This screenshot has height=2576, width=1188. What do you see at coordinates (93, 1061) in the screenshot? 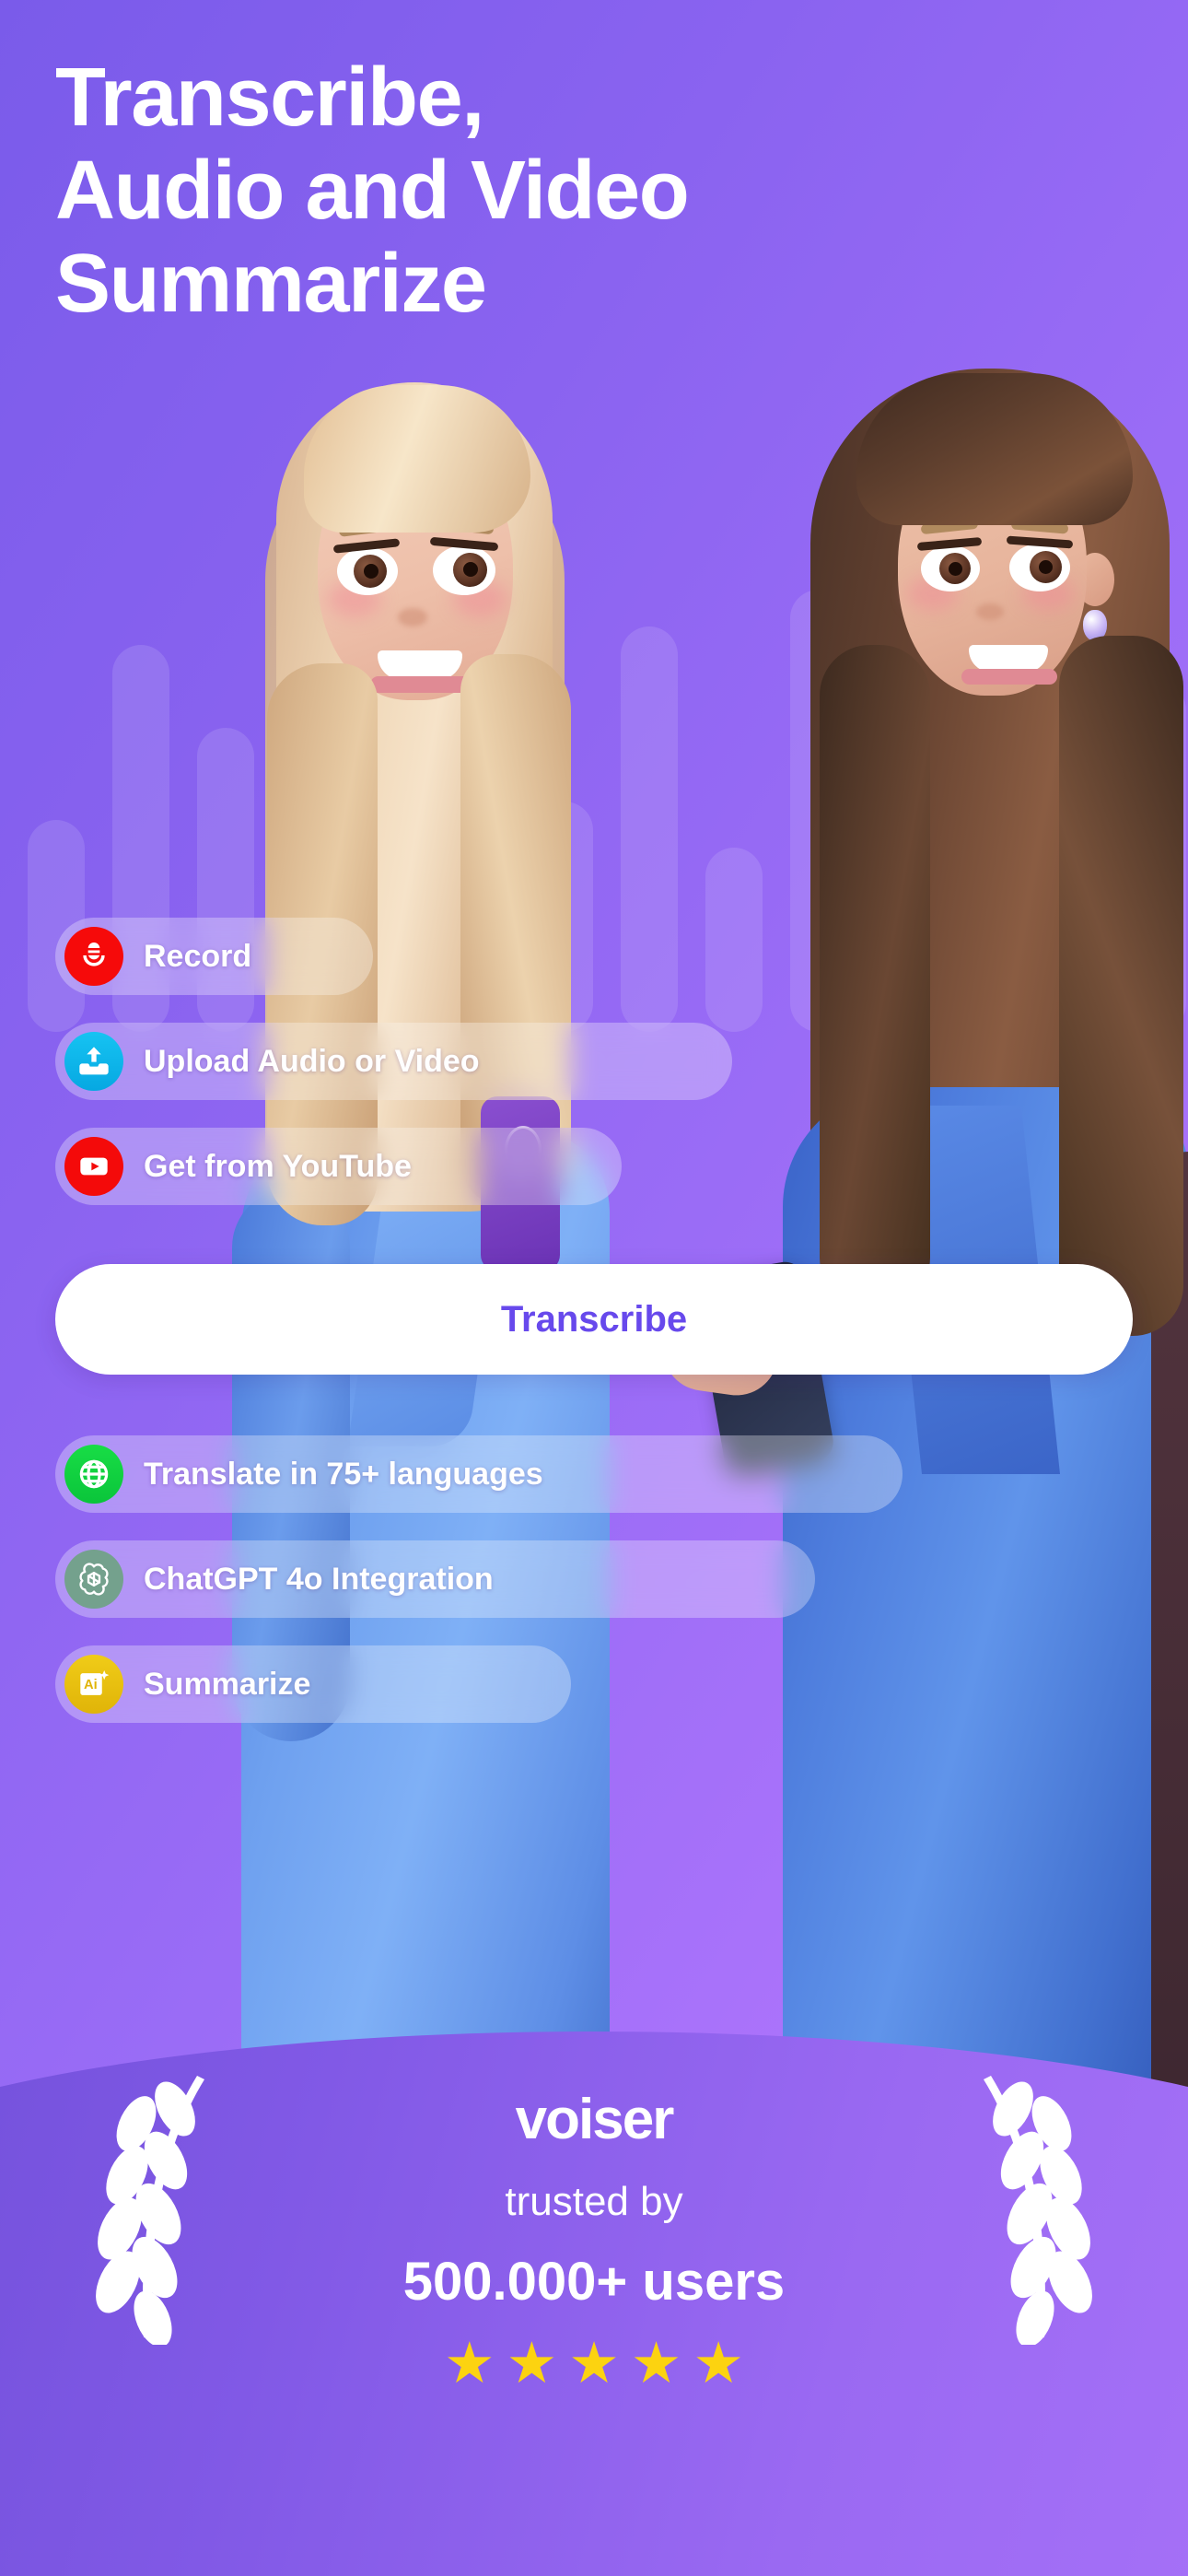
I see `upload-icon` at bounding box center [93, 1061].